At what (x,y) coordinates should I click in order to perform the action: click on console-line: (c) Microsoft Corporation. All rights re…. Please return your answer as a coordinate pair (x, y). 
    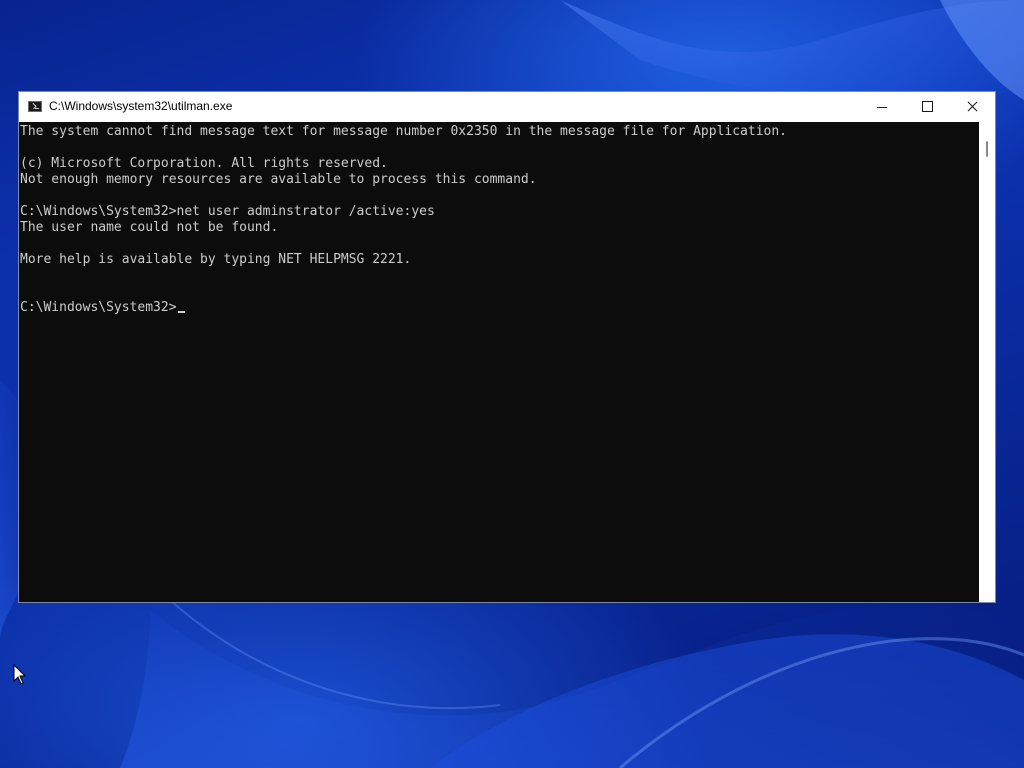
    Looking at the image, I should click on (204, 163).